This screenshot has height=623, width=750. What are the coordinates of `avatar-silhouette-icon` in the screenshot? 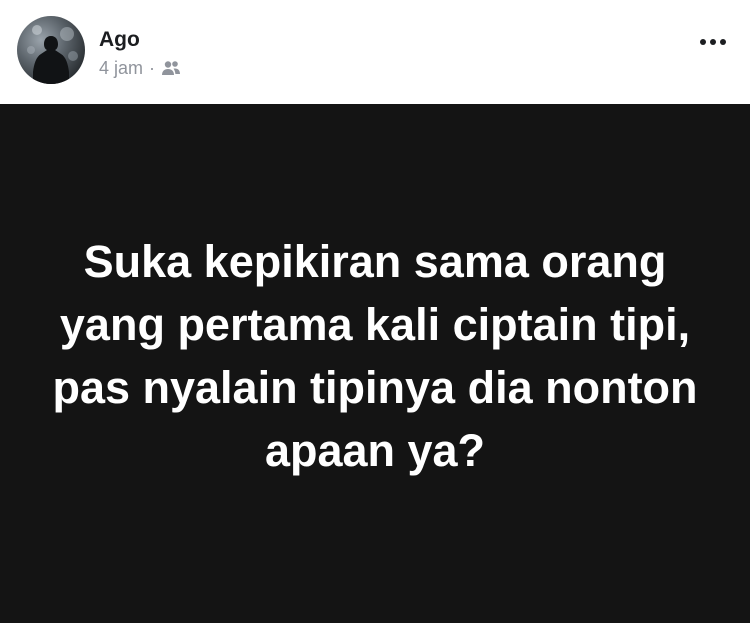 It's located at (52, 54).